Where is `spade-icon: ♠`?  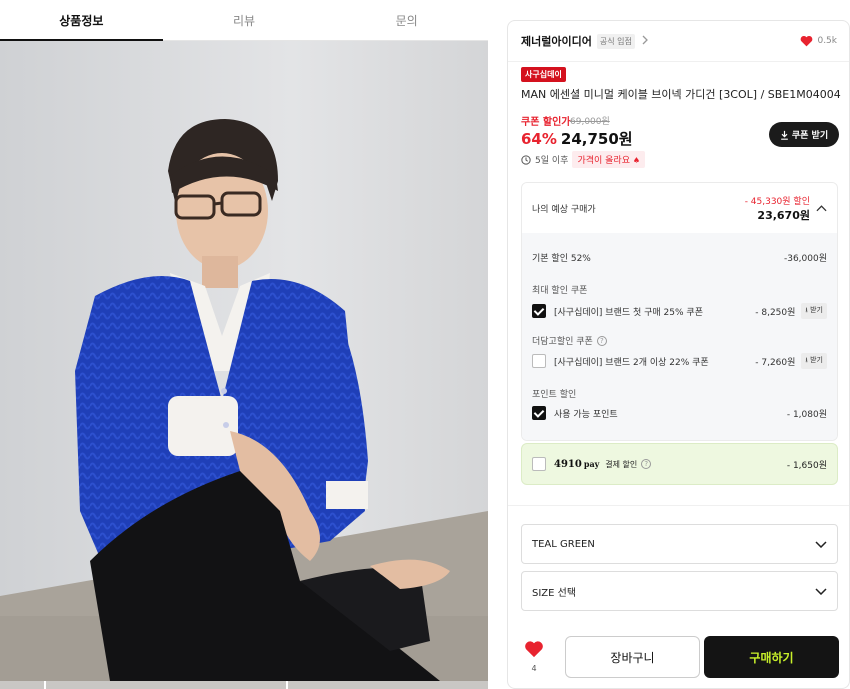
spade-icon: ♠ is located at coordinates (636, 160).